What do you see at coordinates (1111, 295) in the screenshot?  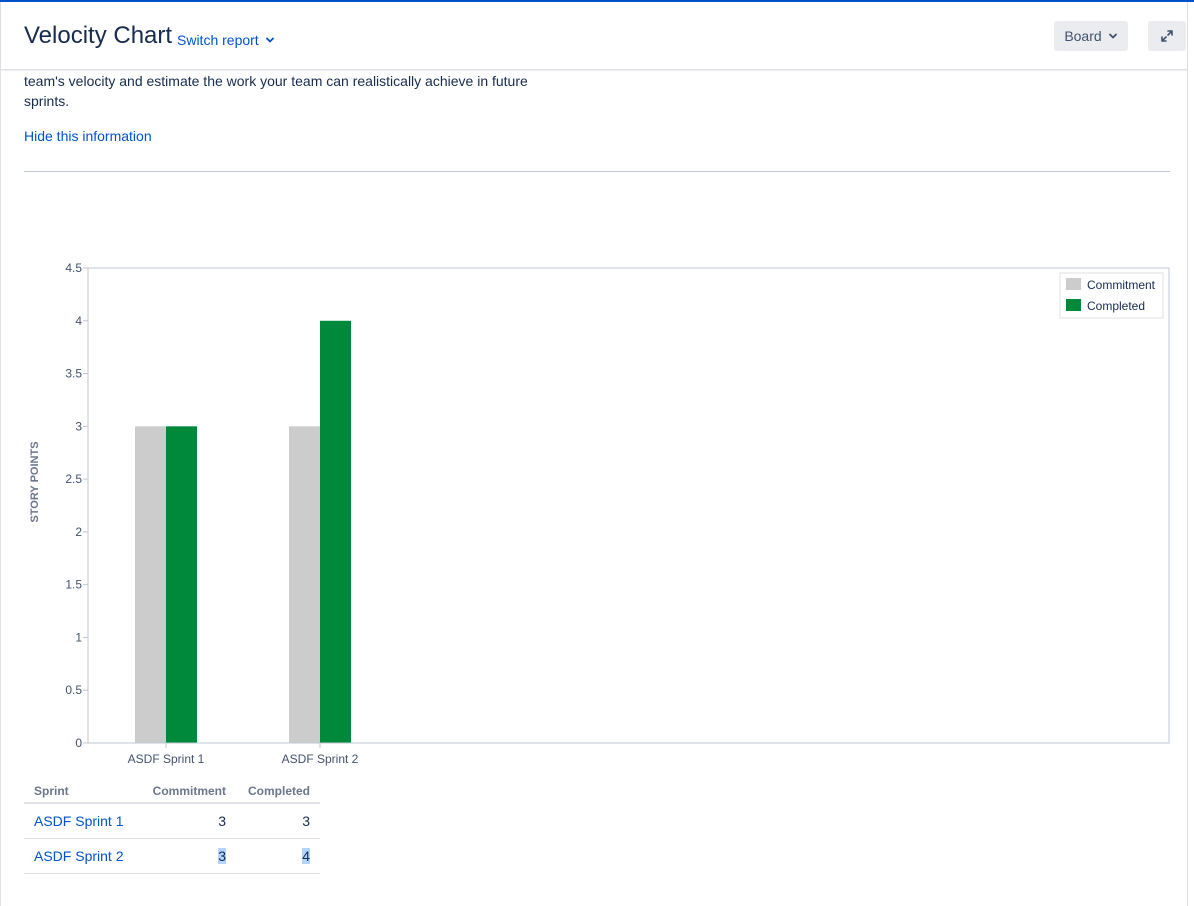 I see `chart-legend: Commitment Completed` at bounding box center [1111, 295].